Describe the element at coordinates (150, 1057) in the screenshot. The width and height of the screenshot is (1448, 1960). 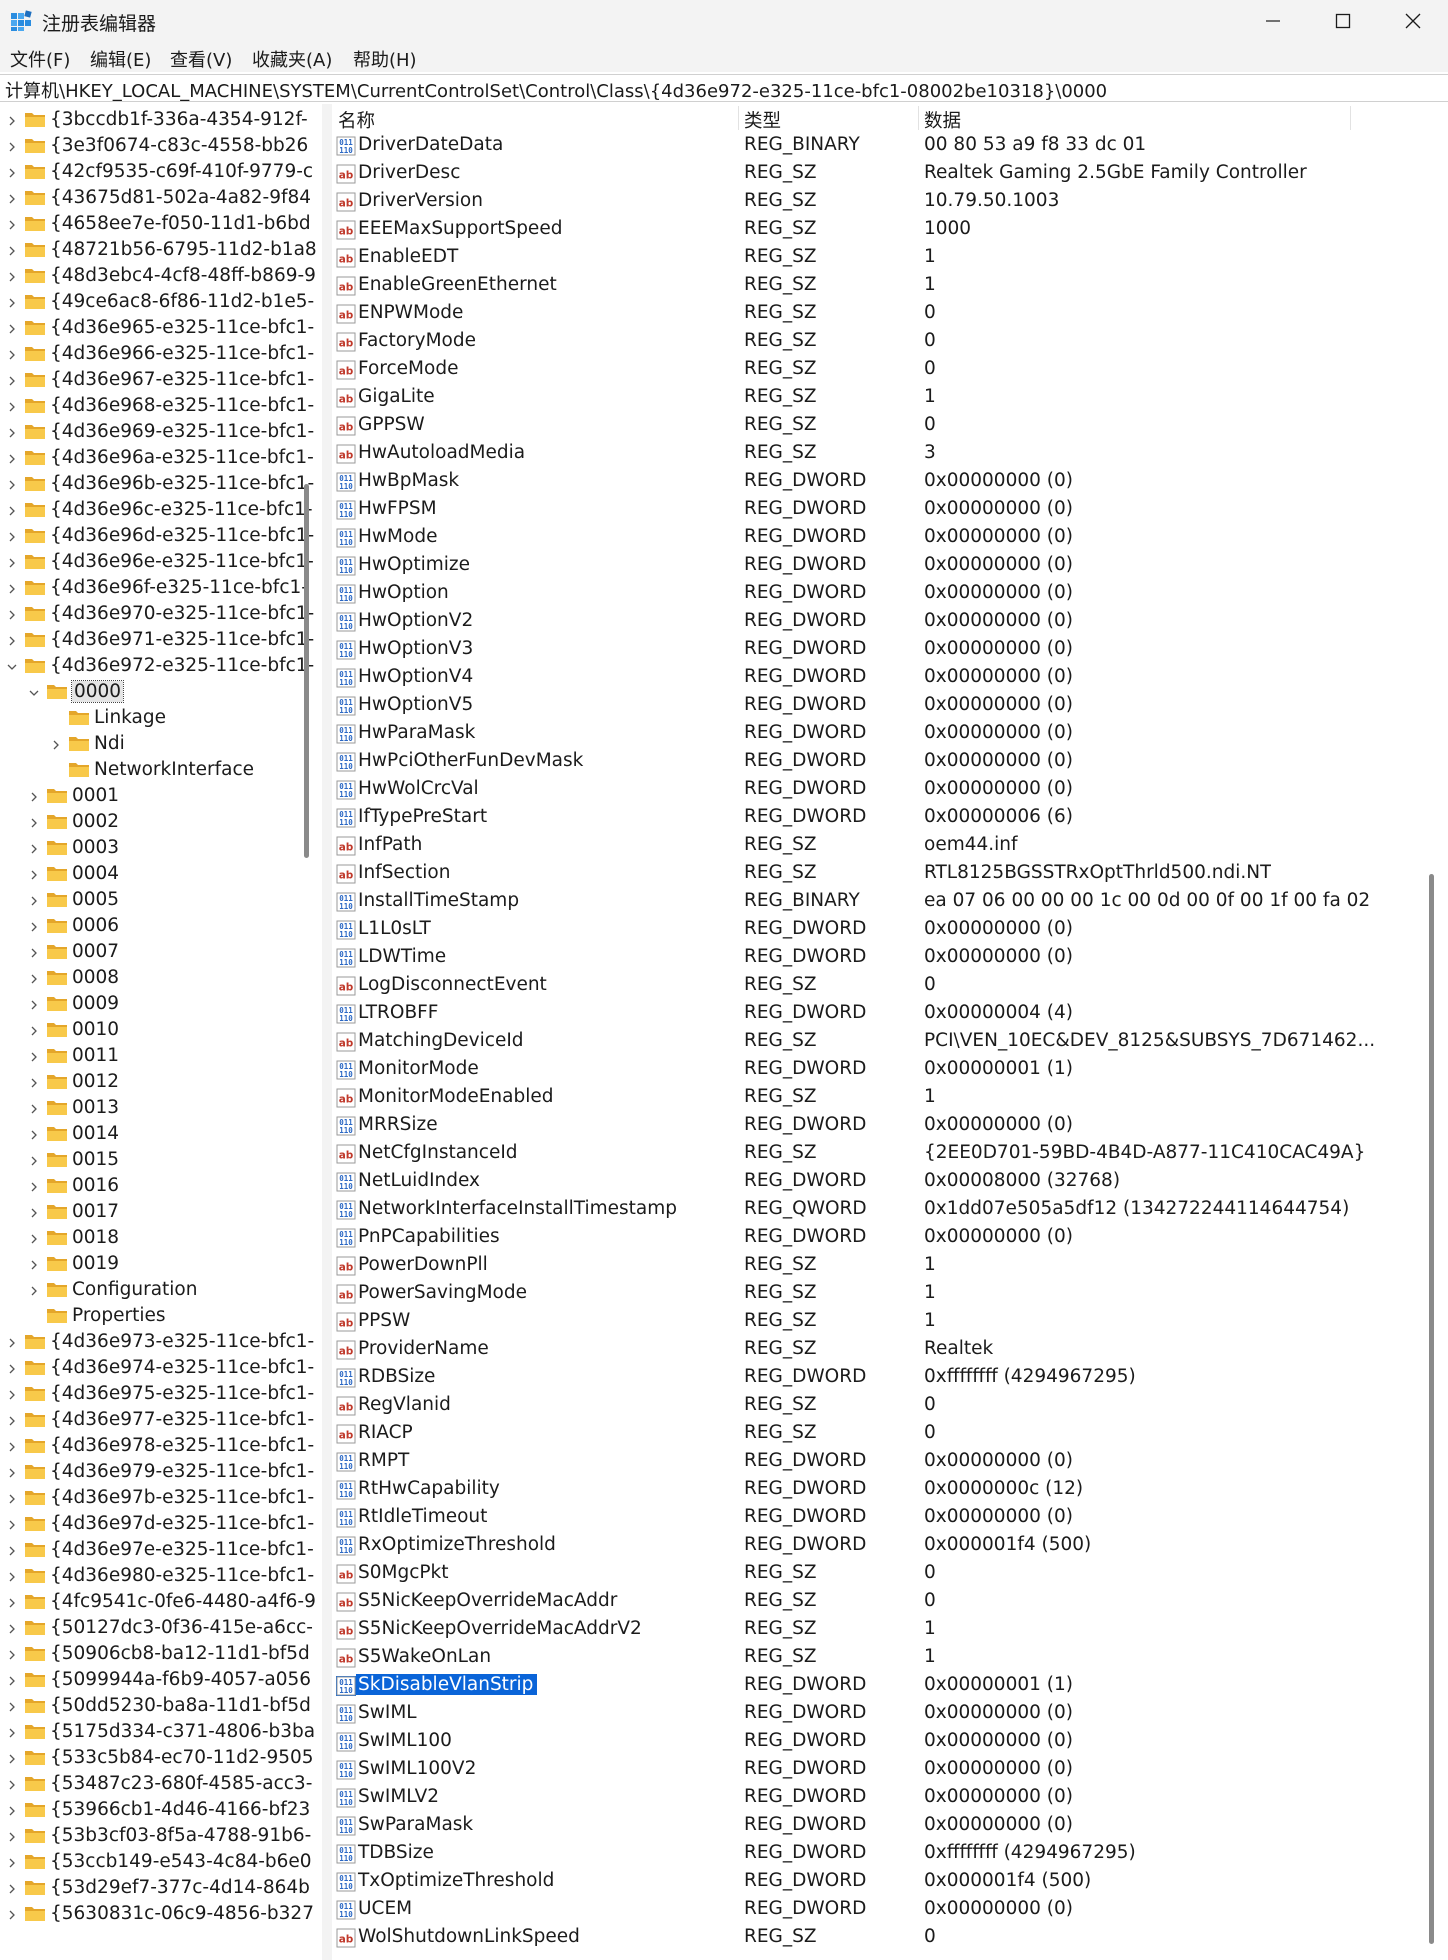
I see `tree-item: 0011` at that location.